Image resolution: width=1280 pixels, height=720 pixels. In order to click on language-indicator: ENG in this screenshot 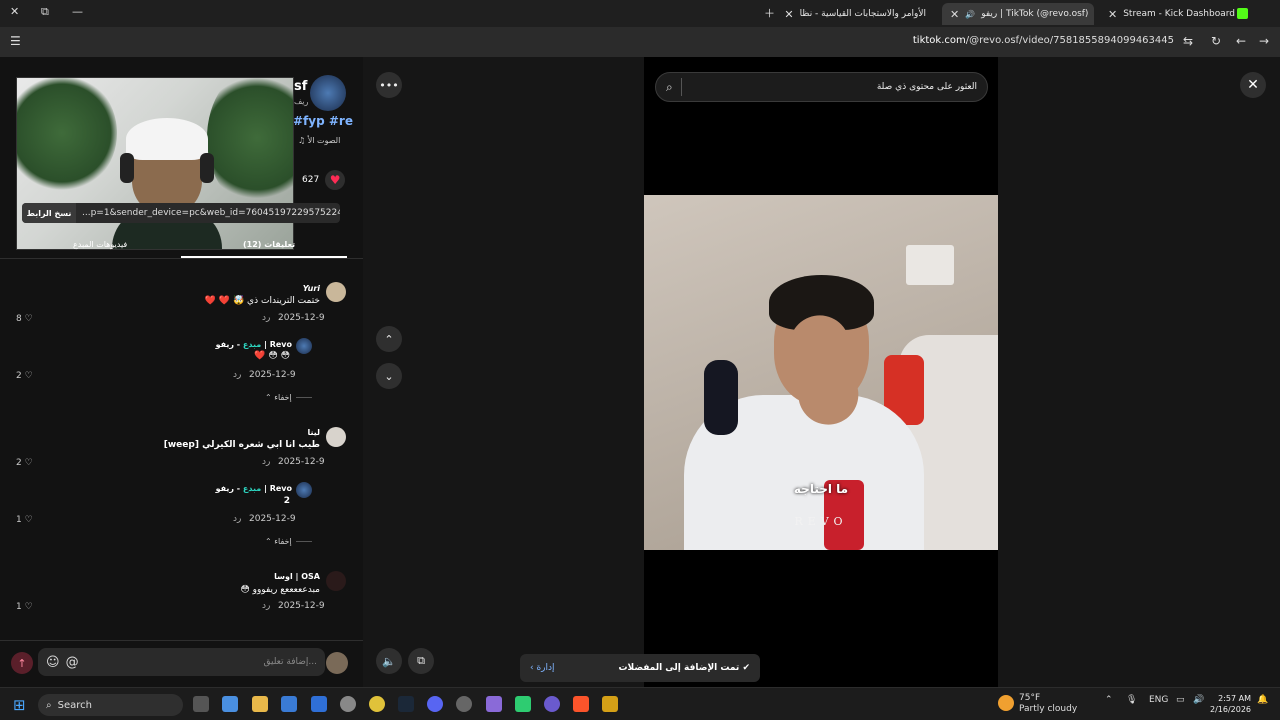, I will do `click(1158, 700)`.